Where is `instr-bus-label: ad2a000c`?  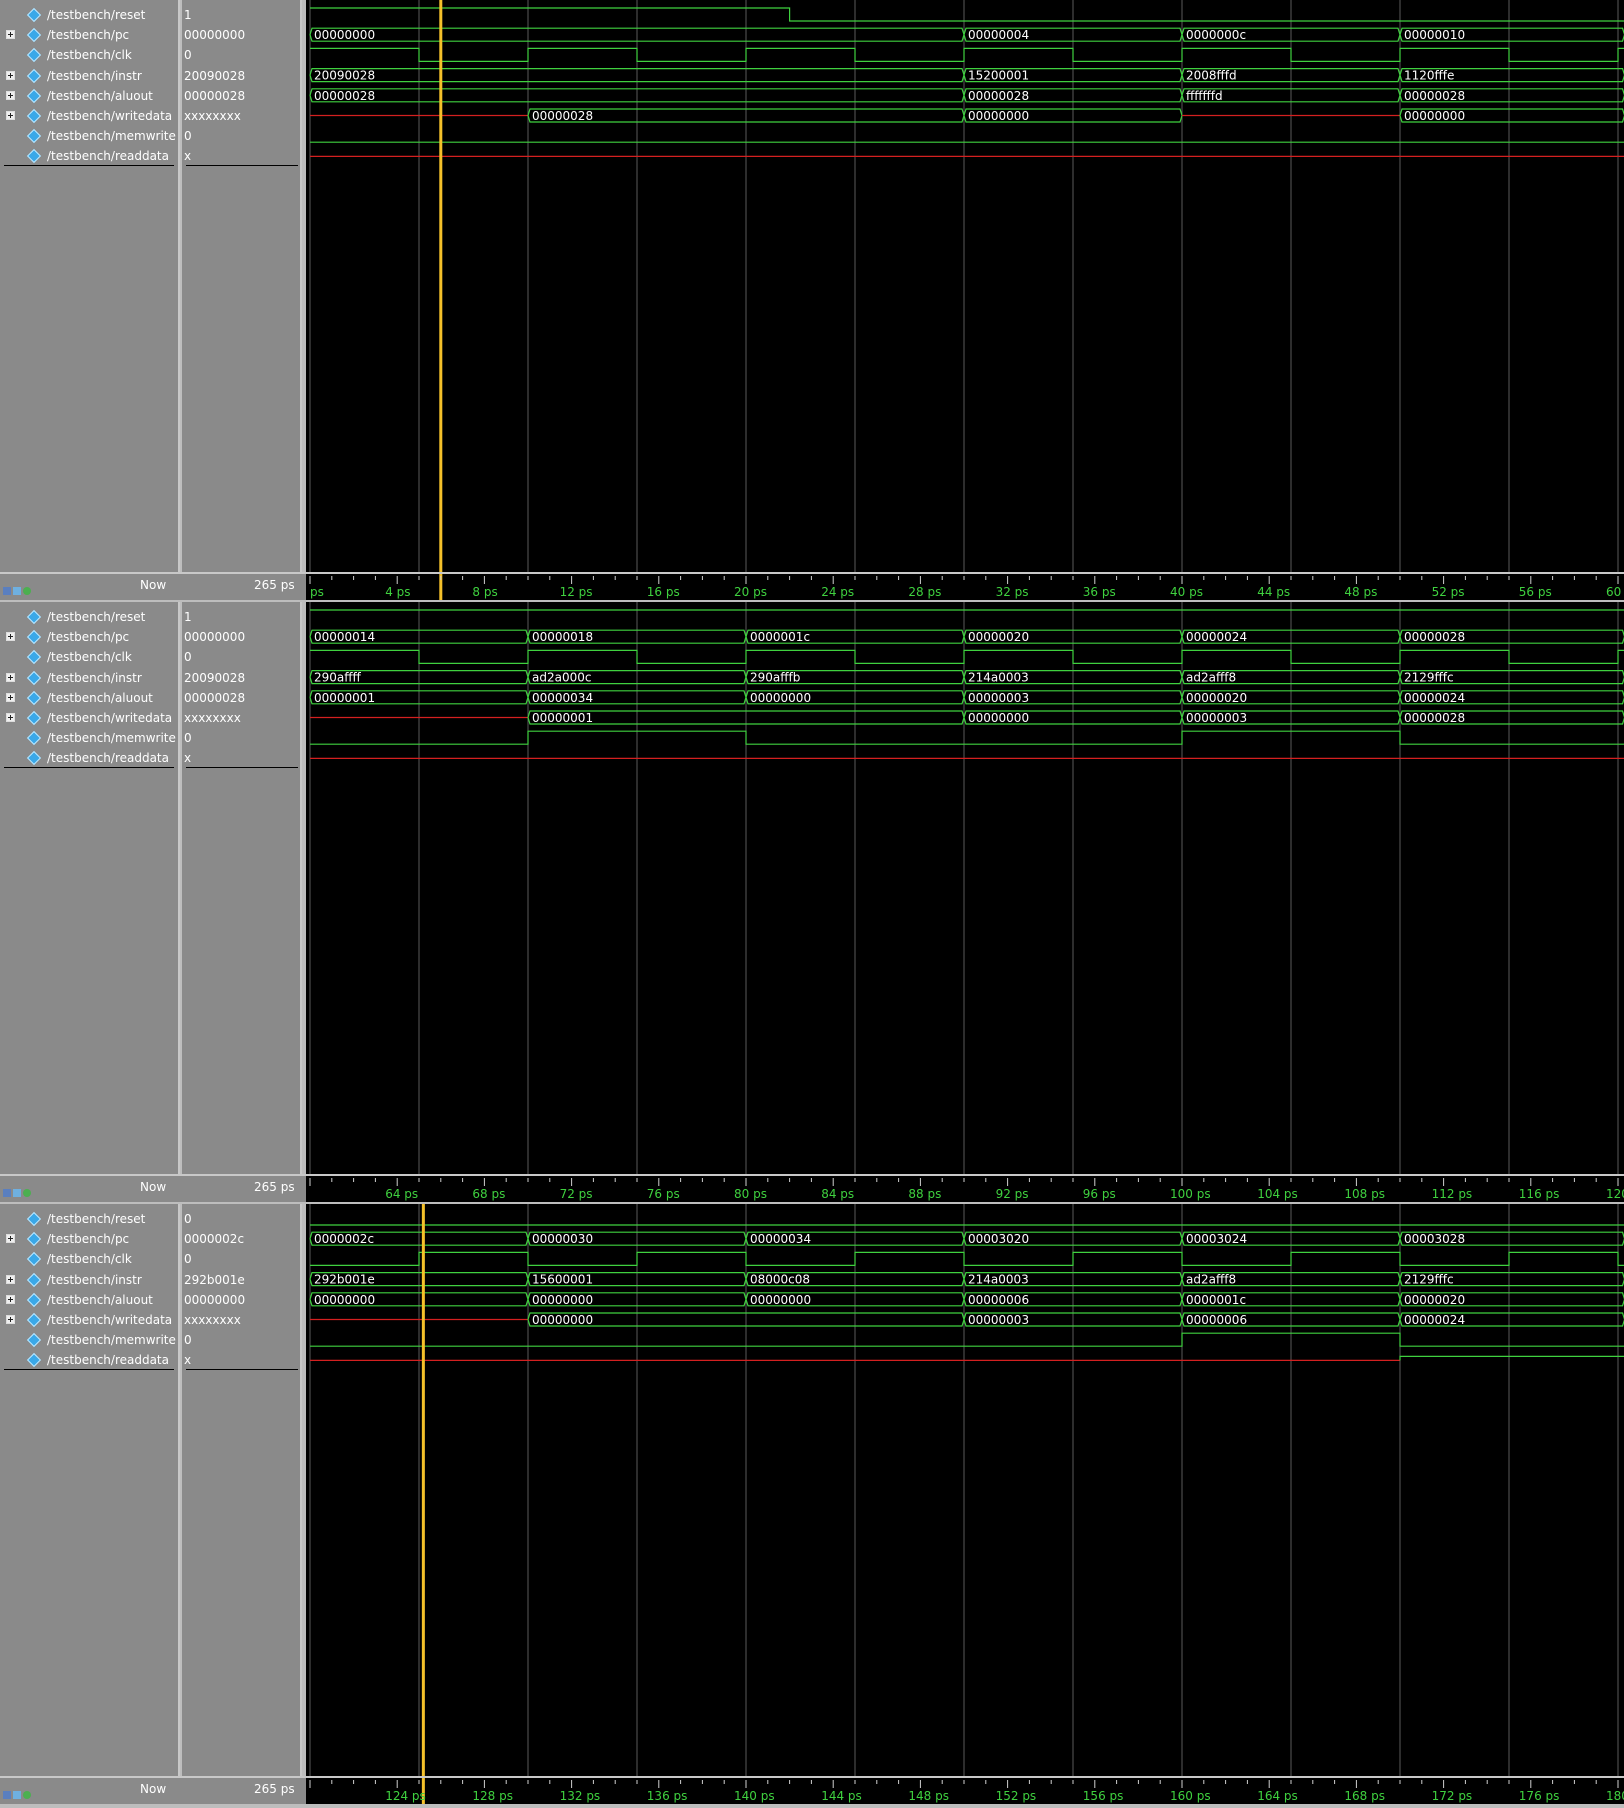 instr-bus-label: ad2a000c is located at coordinates (561, 678).